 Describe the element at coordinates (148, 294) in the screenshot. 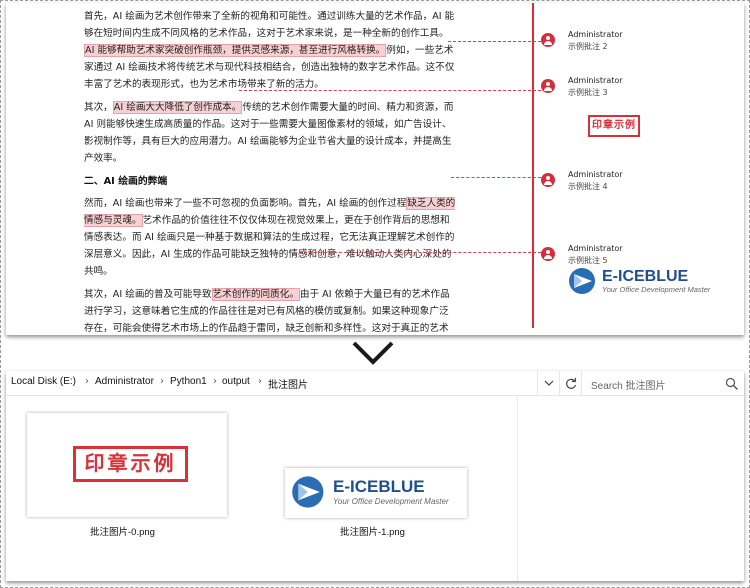

I see `text-run: 其次，AI 绘画的普及可能导致` at that location.